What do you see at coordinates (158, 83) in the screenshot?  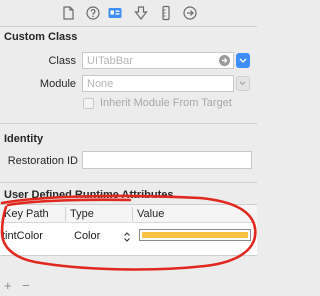 I see `module-field: None` at bounding box center [158, 83].